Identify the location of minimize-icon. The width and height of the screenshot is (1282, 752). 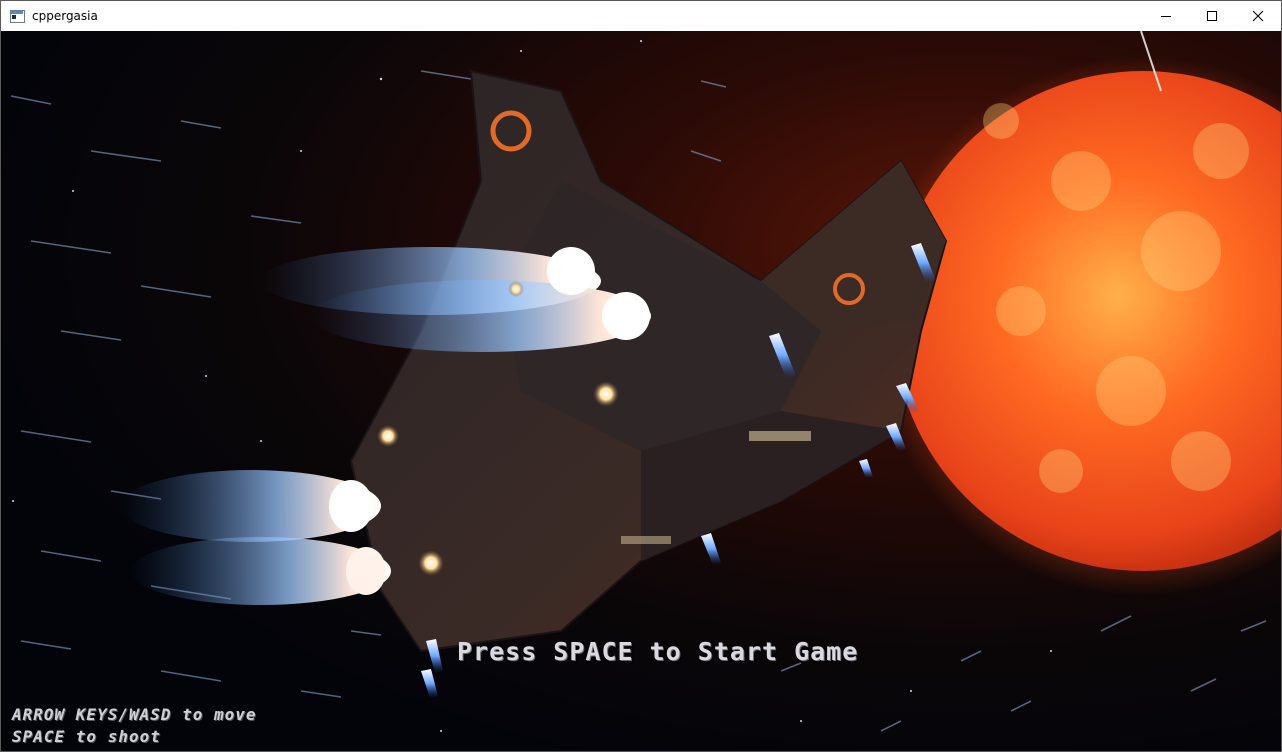
(1166, 16).